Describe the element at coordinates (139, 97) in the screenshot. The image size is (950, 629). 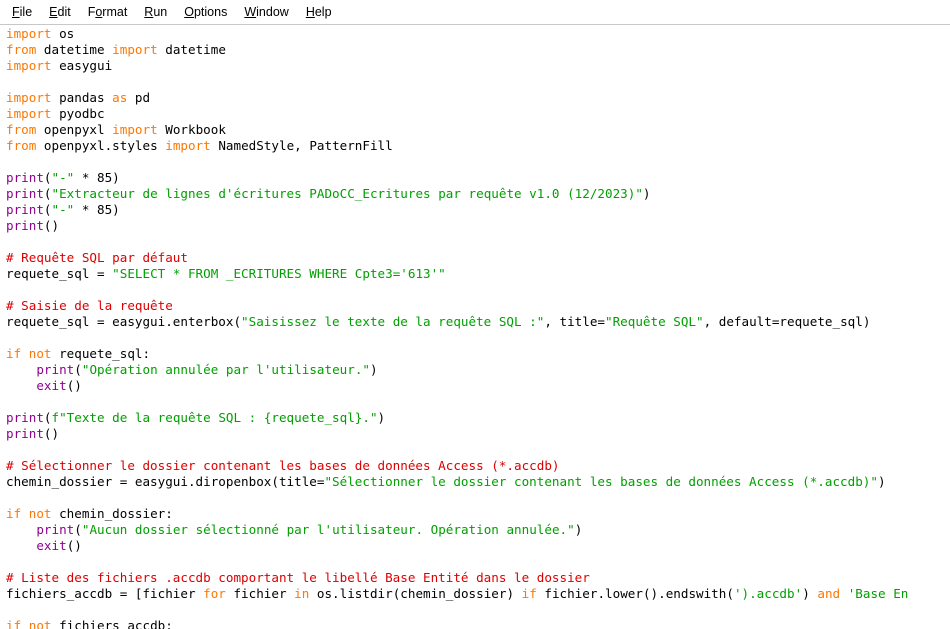
I see `code-token-pln: pd` at that location.